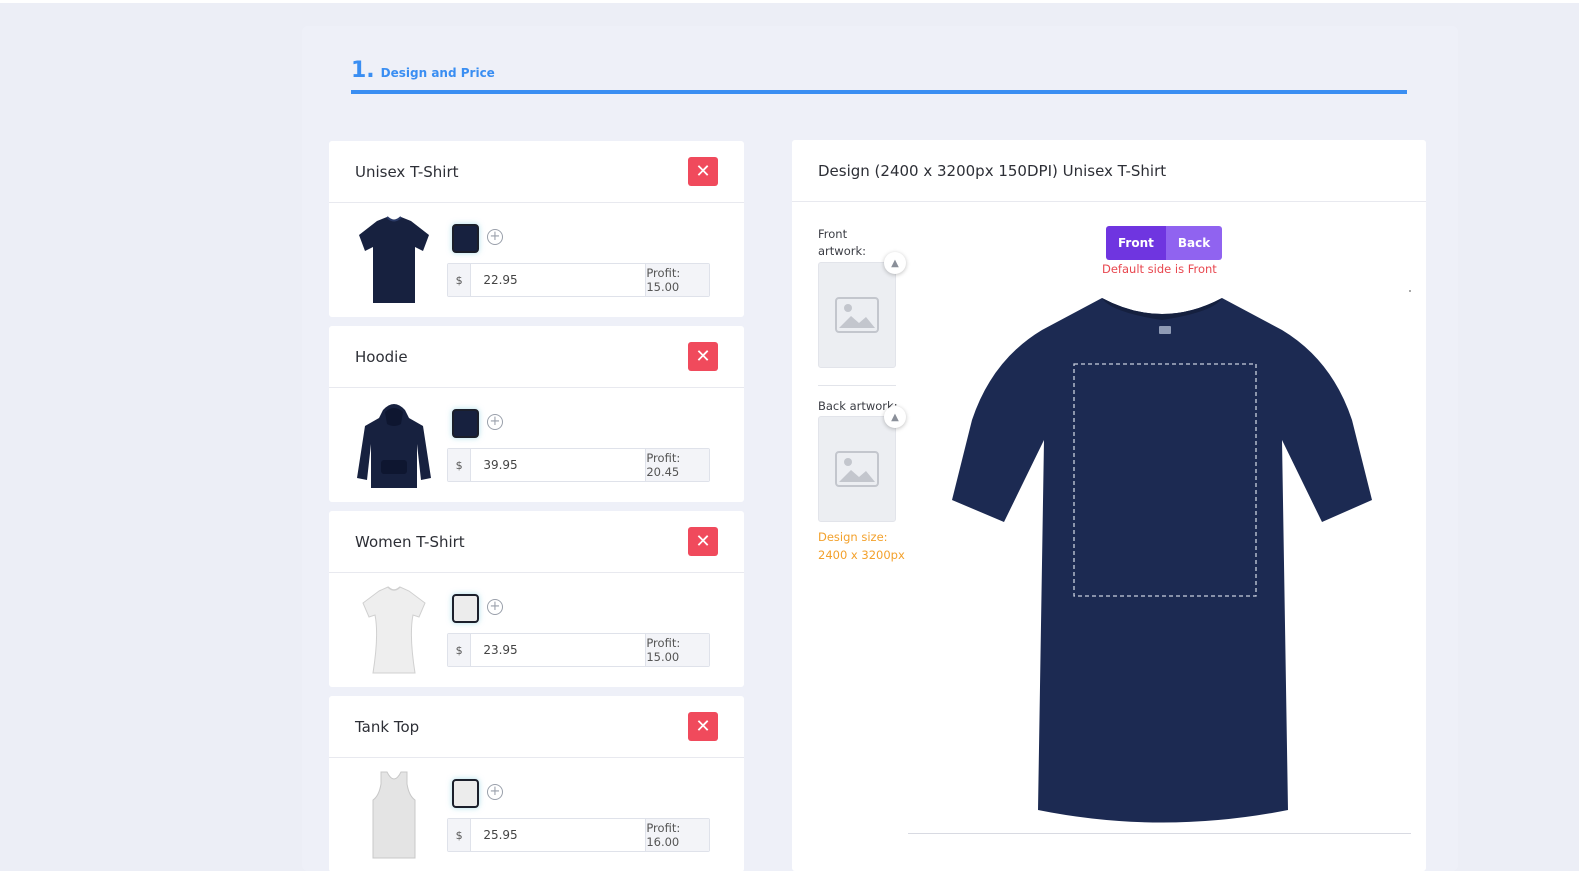 The width and height of the screenshot is (1579, 871). I want to click on design-size-note: Design size: 2400 x 3200px, so click(861, 546).